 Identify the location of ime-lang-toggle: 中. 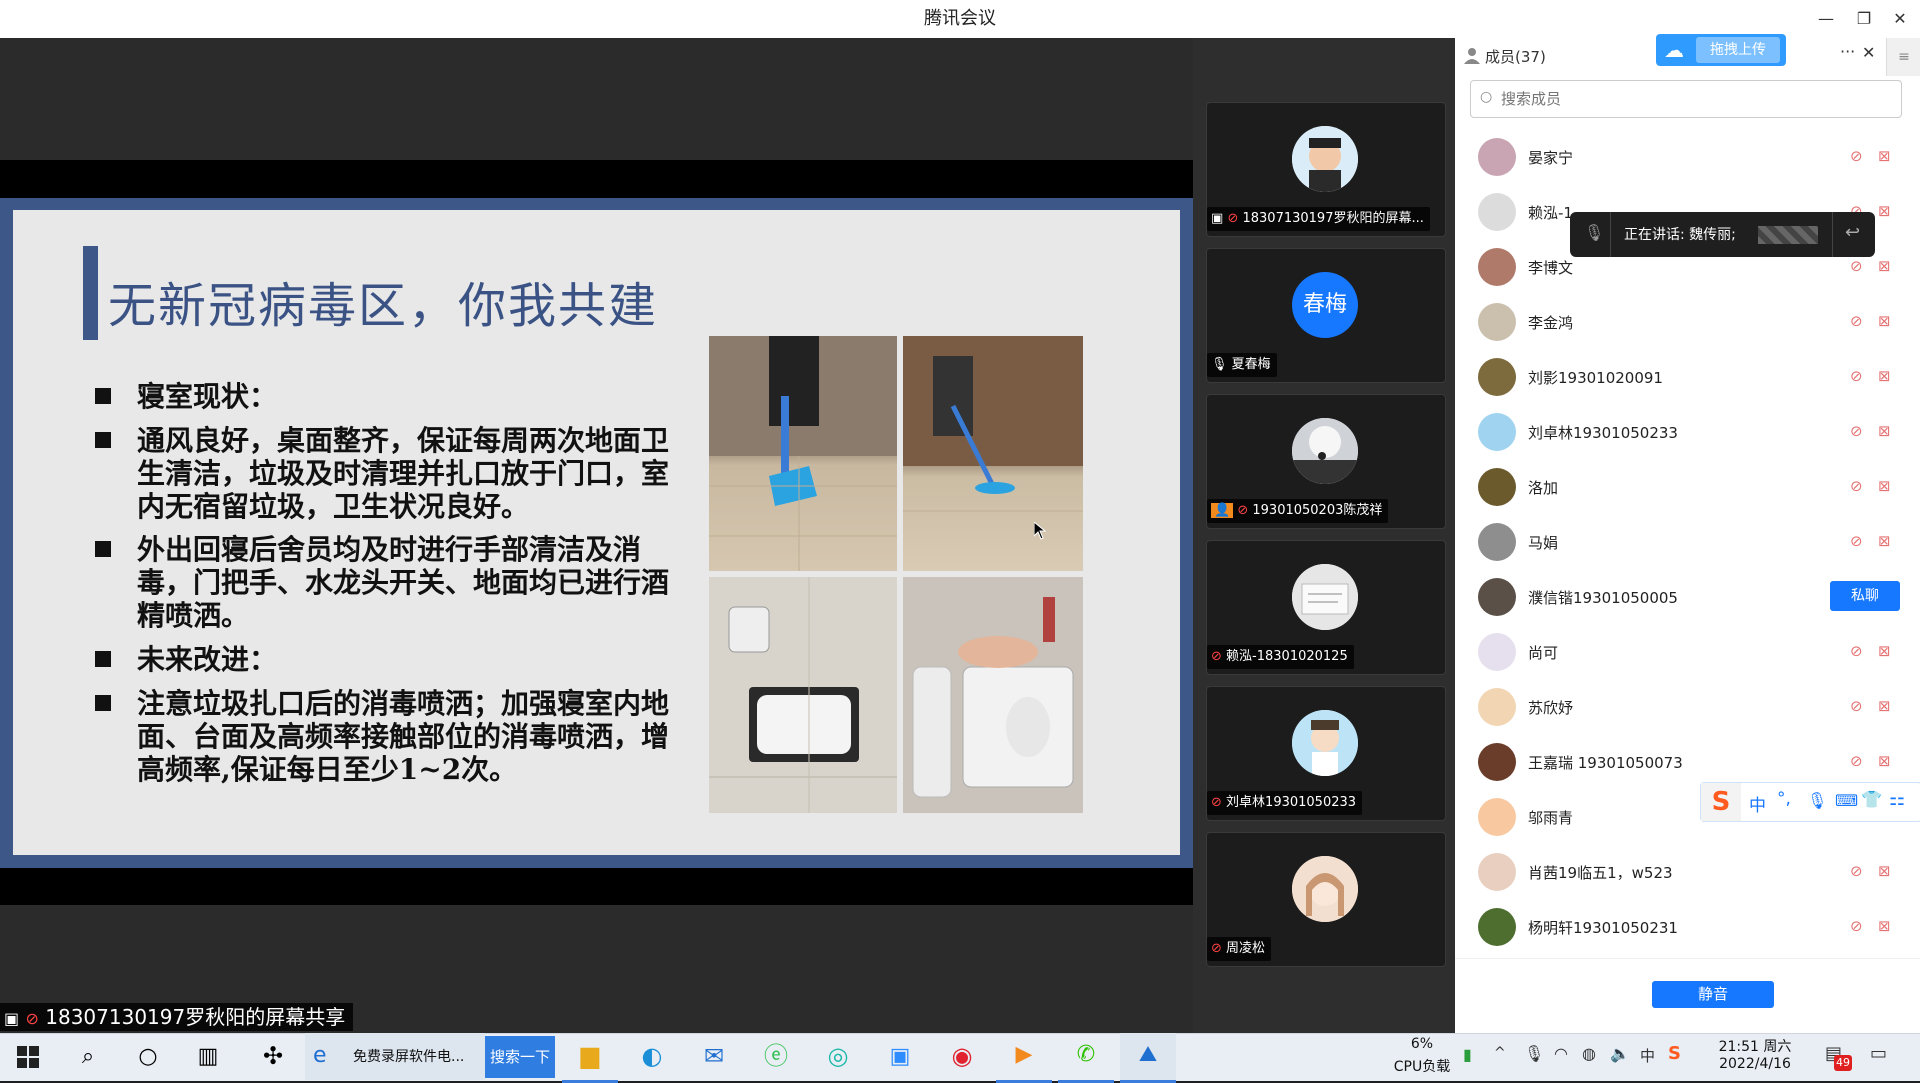
(1757, 803).